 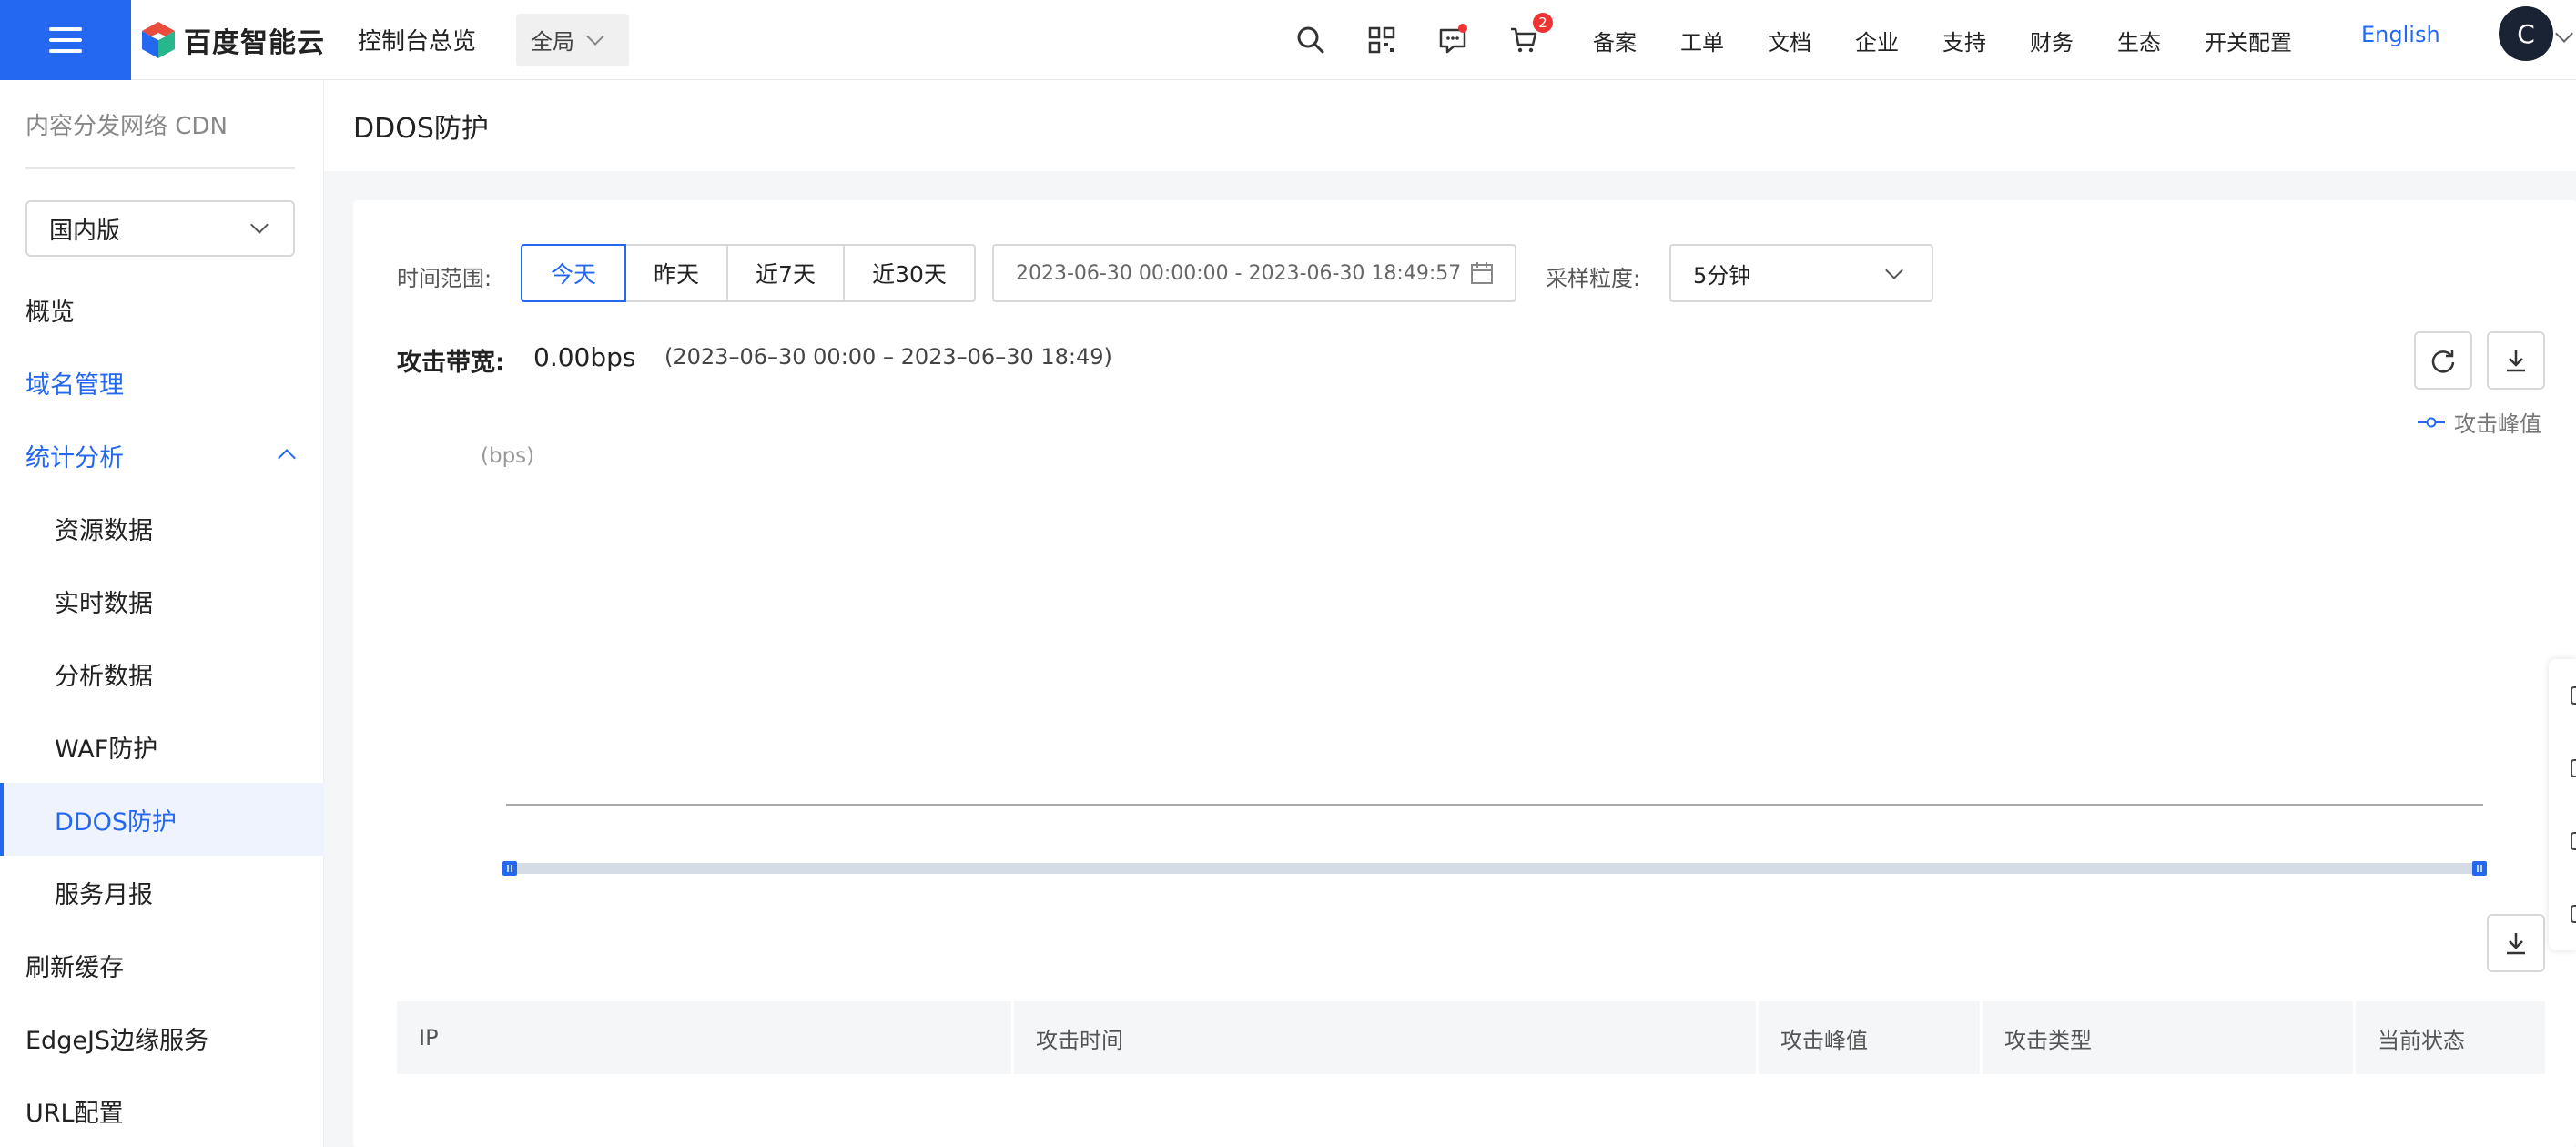 I want to click on sidebar-item-waf: WAF防护, so click(x=162, y=746).